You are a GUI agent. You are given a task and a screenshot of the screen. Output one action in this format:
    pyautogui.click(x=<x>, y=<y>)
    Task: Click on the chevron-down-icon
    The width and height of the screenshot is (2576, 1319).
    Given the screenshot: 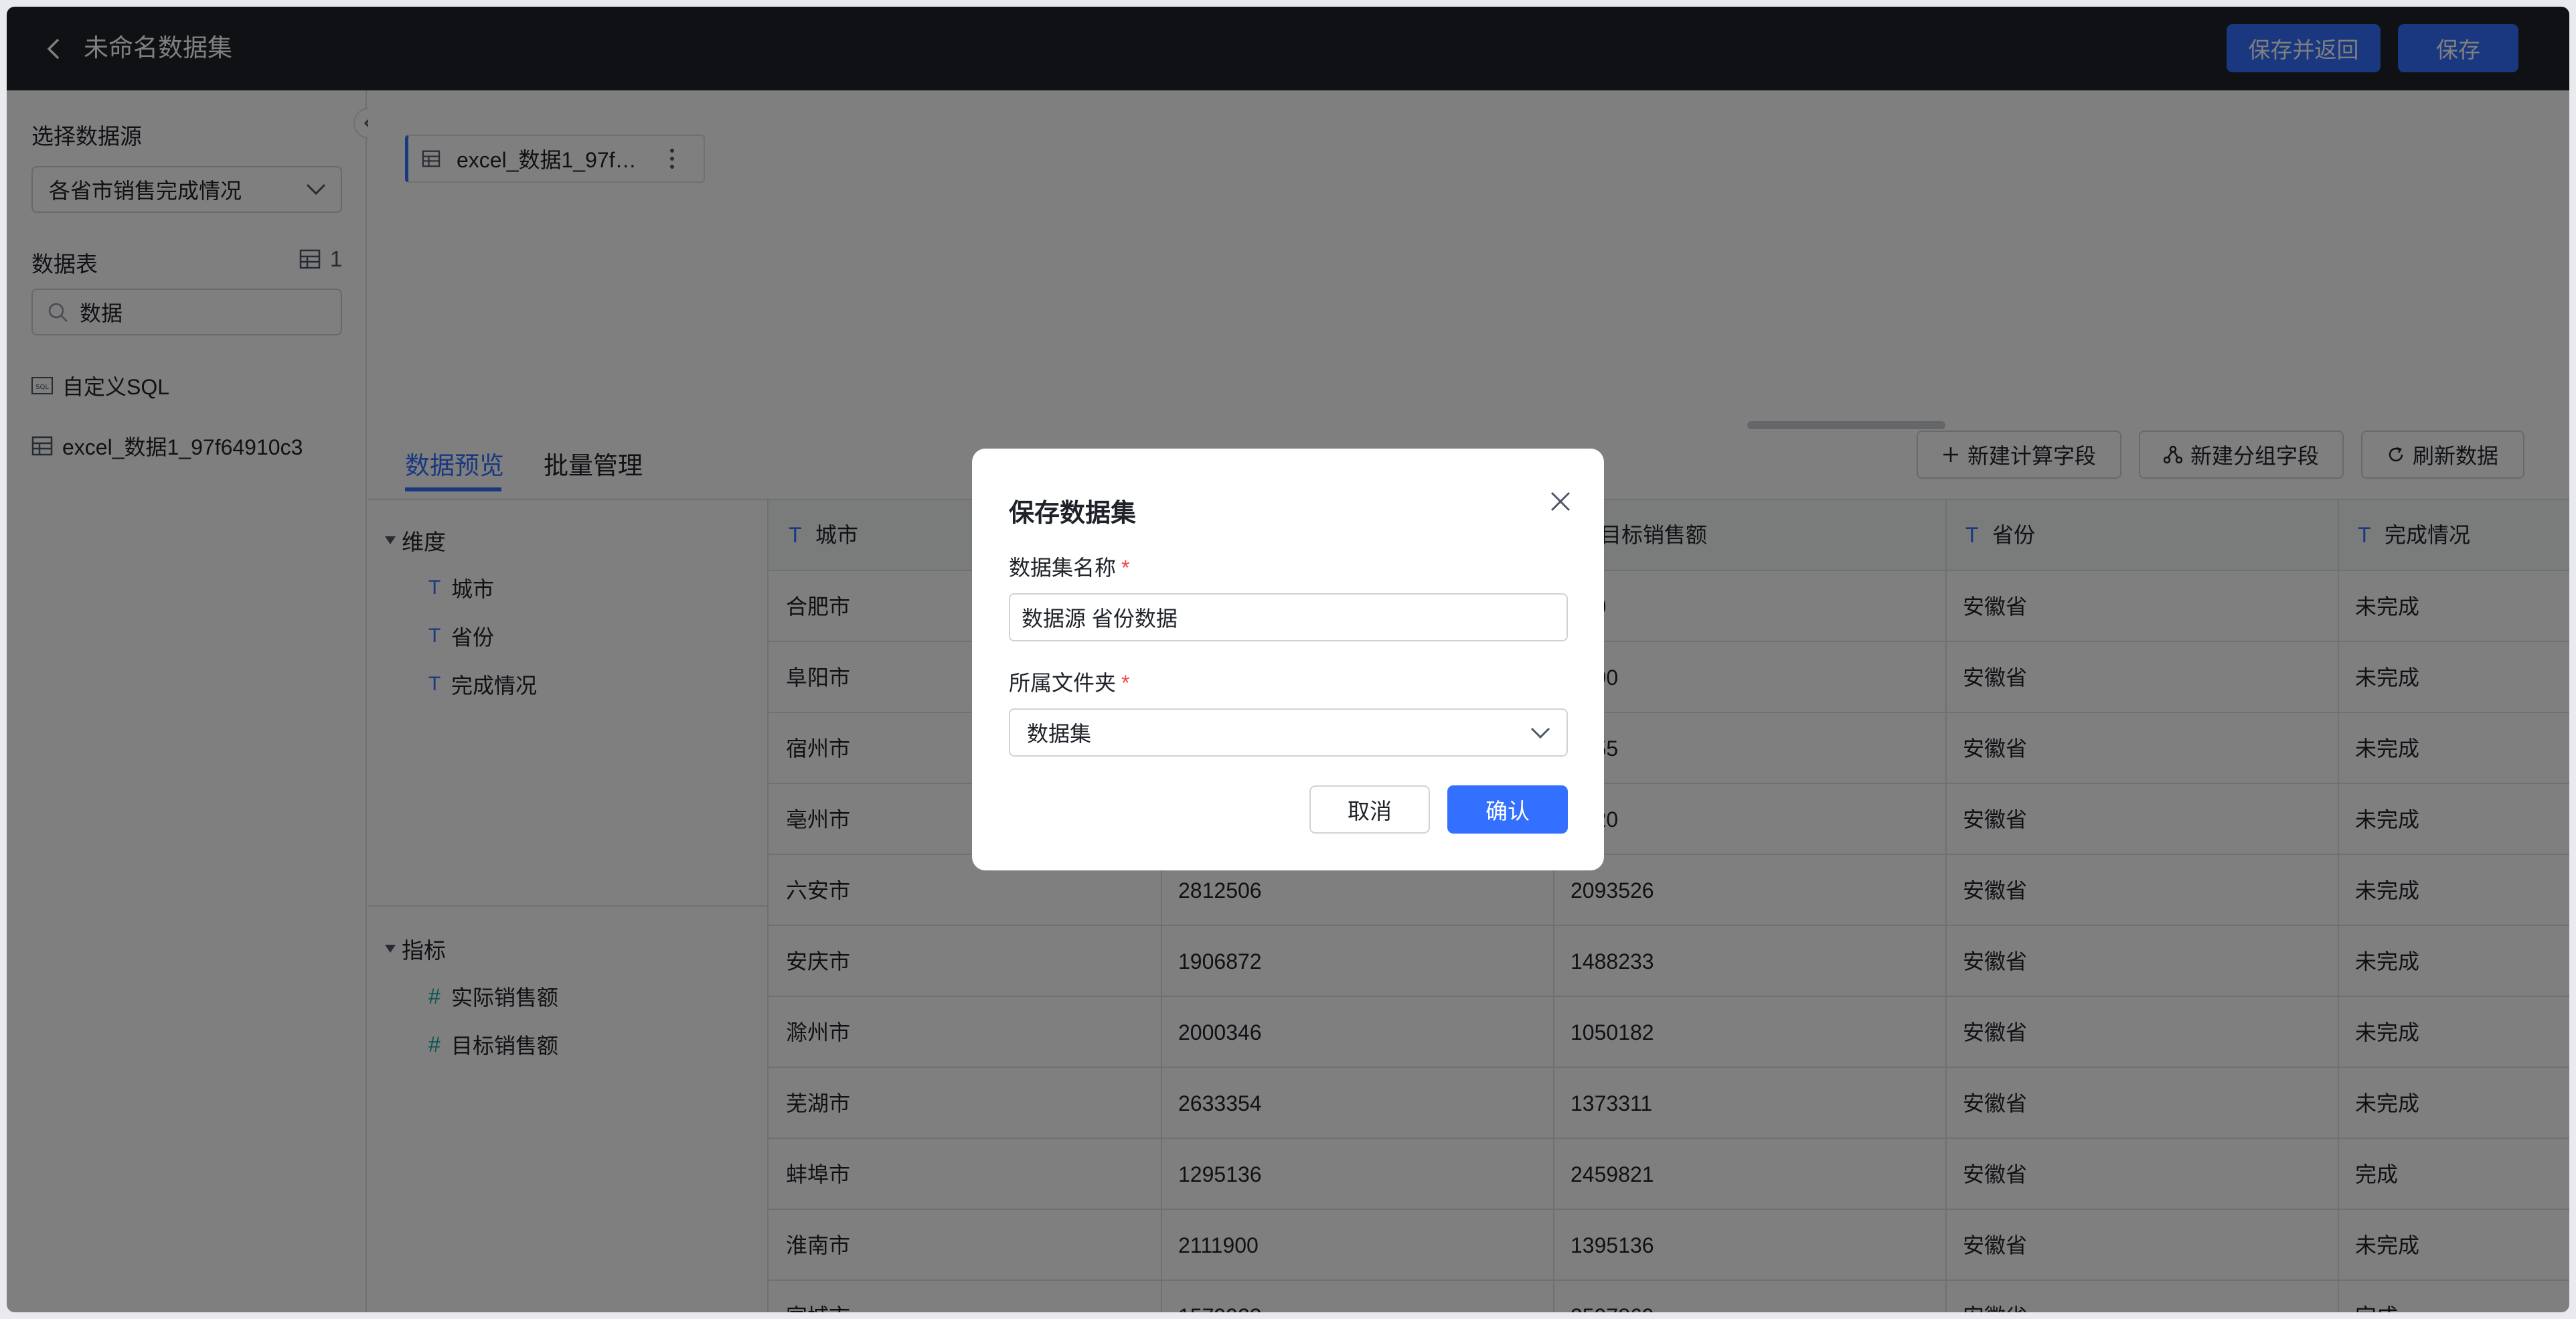 What is the action you would take?
    pyautogui.click(x=1540, y=733)
    